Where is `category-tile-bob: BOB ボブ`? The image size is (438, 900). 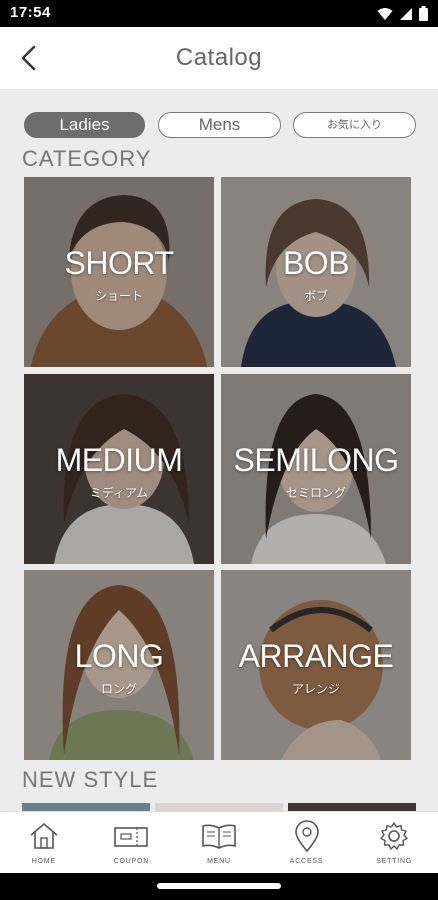 category-tile-bob: BOB ボブ is located at coordinates (316, 272).